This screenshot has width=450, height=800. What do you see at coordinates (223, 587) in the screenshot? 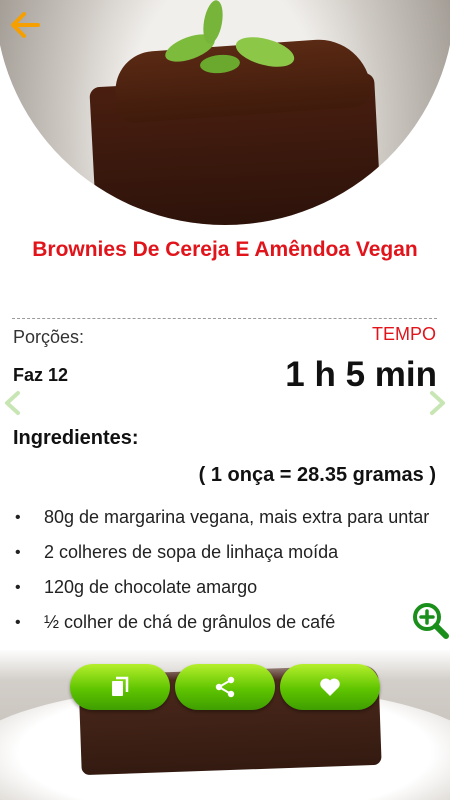
I see `ingredient-item: 120g de chocolate amargo` at bounding box center [223, 587].